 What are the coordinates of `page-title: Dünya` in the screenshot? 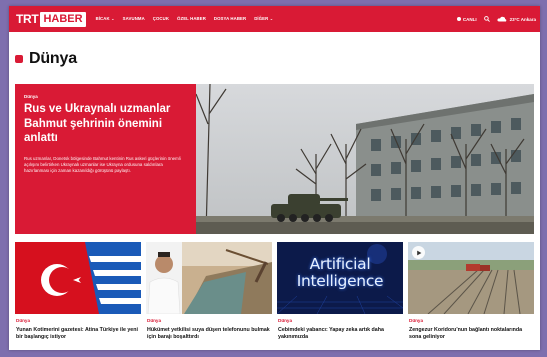 It's located at (53, 58).